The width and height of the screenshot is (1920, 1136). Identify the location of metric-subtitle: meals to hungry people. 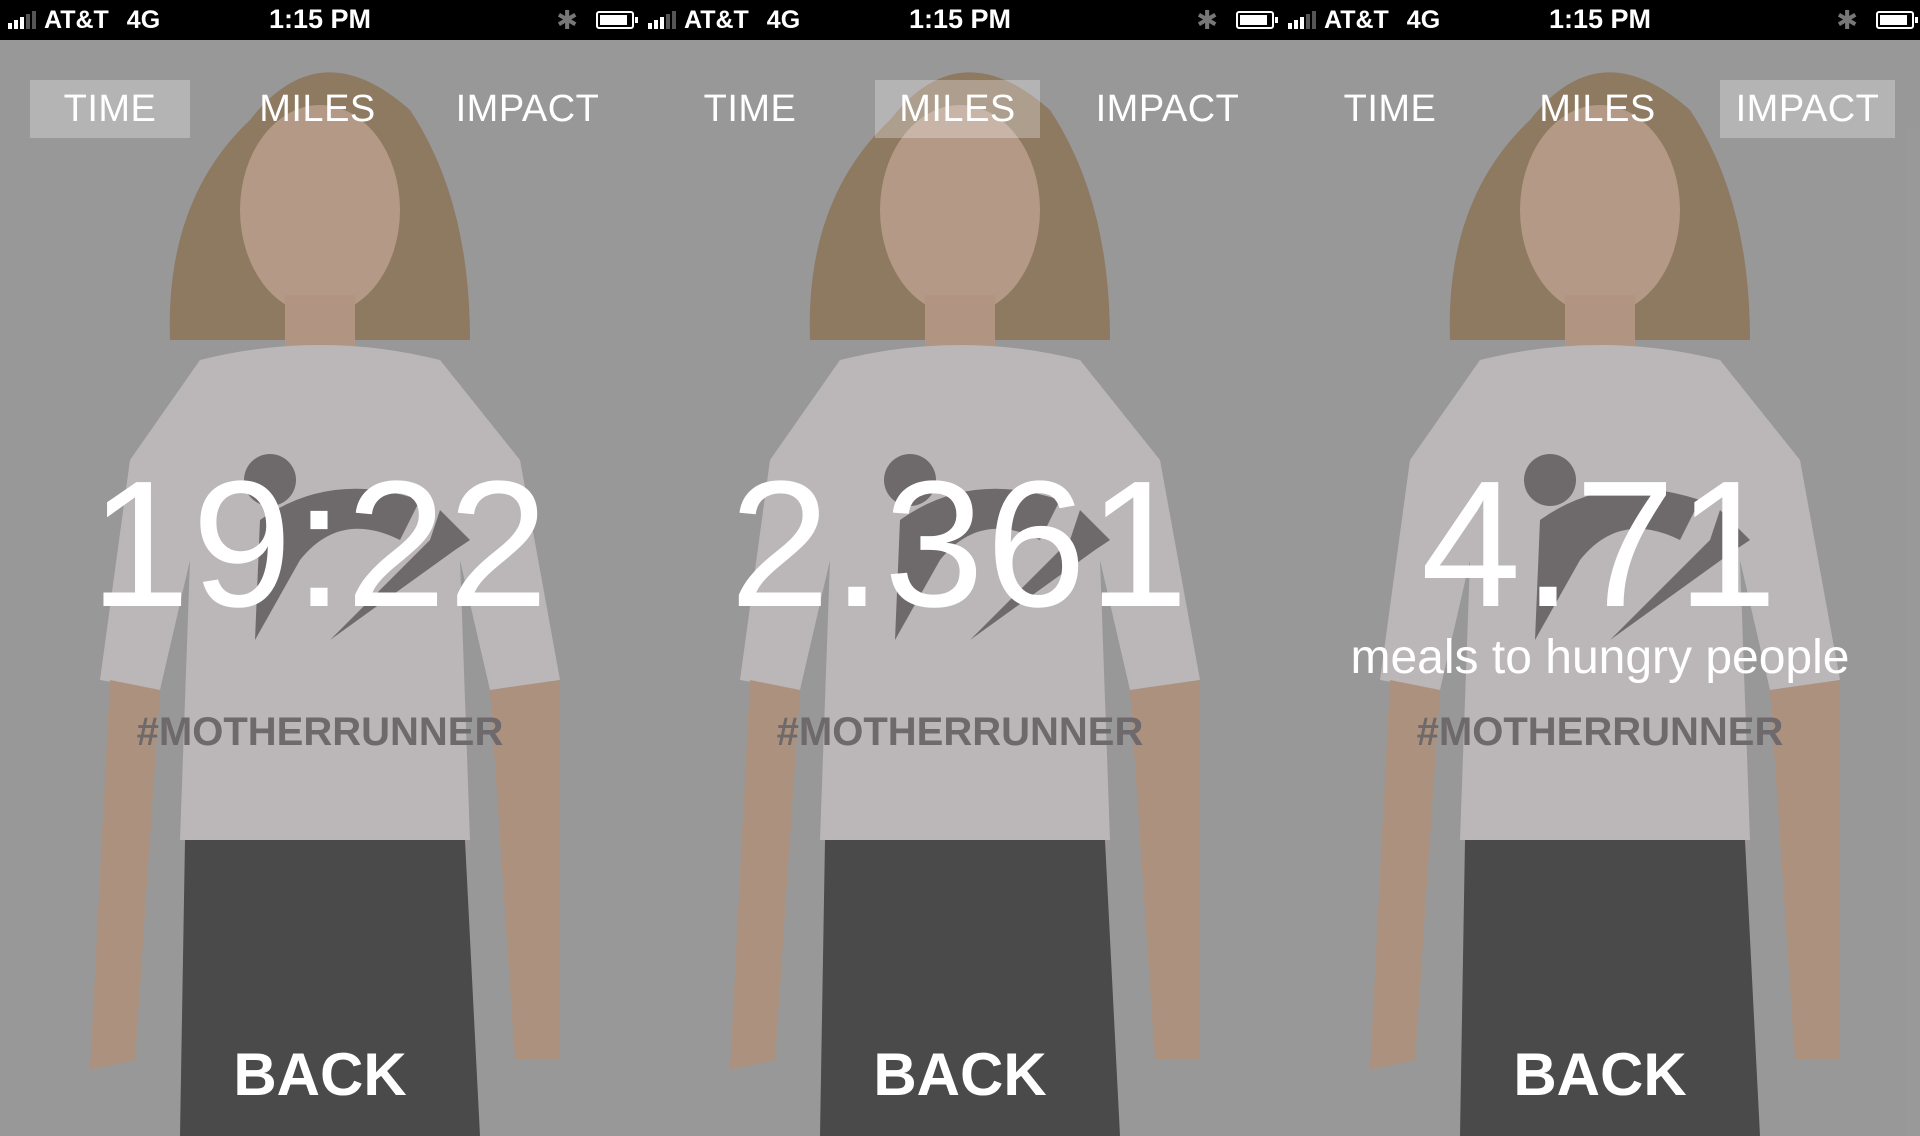
(1600, 657).